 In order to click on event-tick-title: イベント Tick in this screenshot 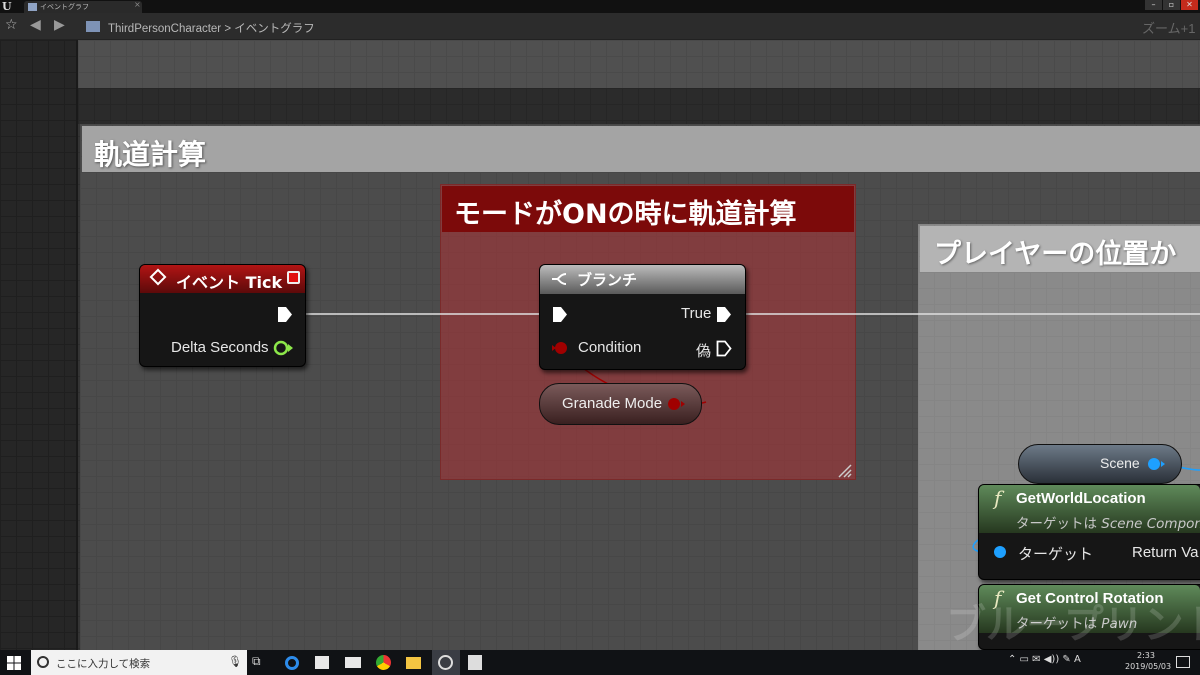, I will do `click(229, 282)`.